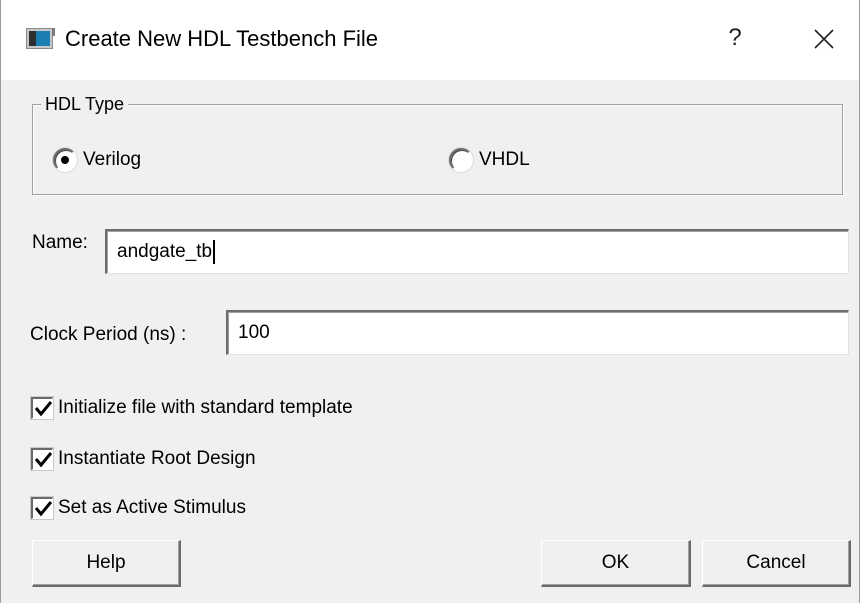  I want to click on checkbox-initialize-template, so click(42, 408).